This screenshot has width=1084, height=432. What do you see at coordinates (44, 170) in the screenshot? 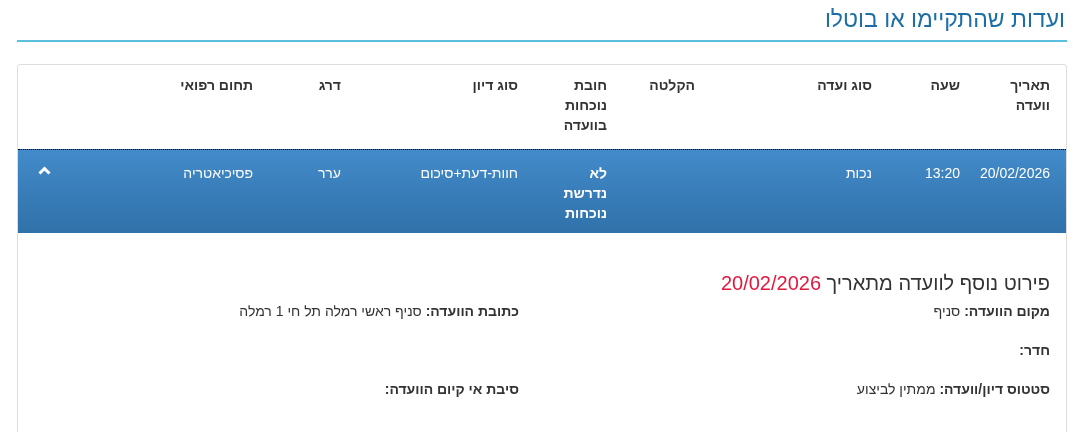
I see `chevron-up-icon` at bounding box center [44, 170].